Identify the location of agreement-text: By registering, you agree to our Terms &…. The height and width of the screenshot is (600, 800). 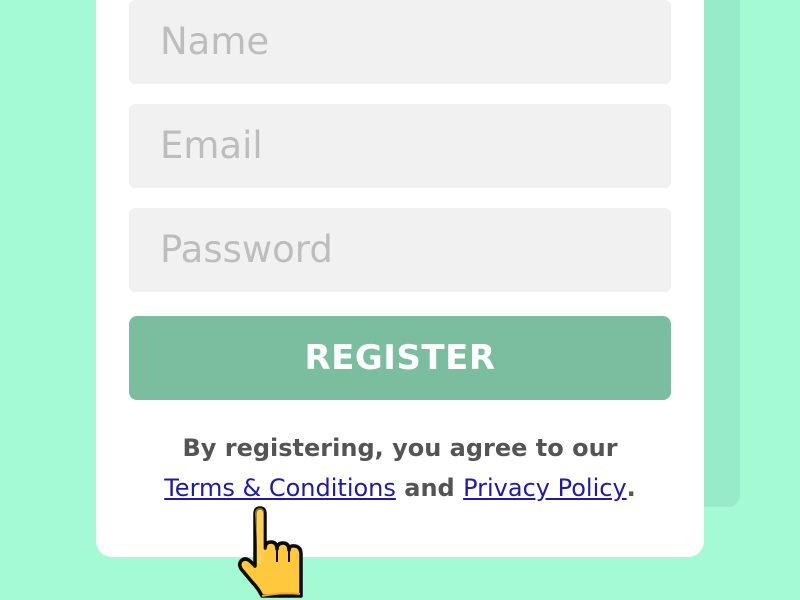
(400, 468).